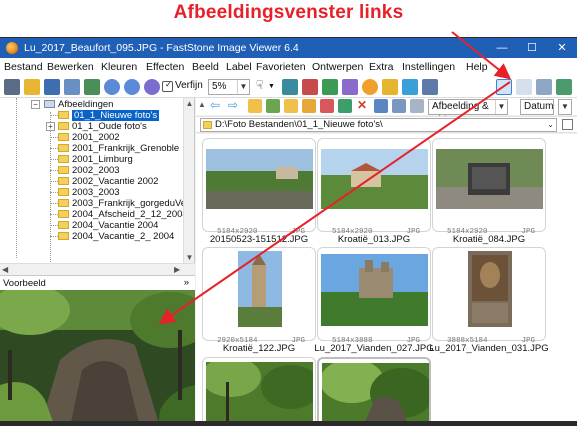 The image size is (577, 426). Describe the element at coordinates (108, 181) in the screenshot. I see `tree-item-07: 2002_Vacantie 2002` at that location.